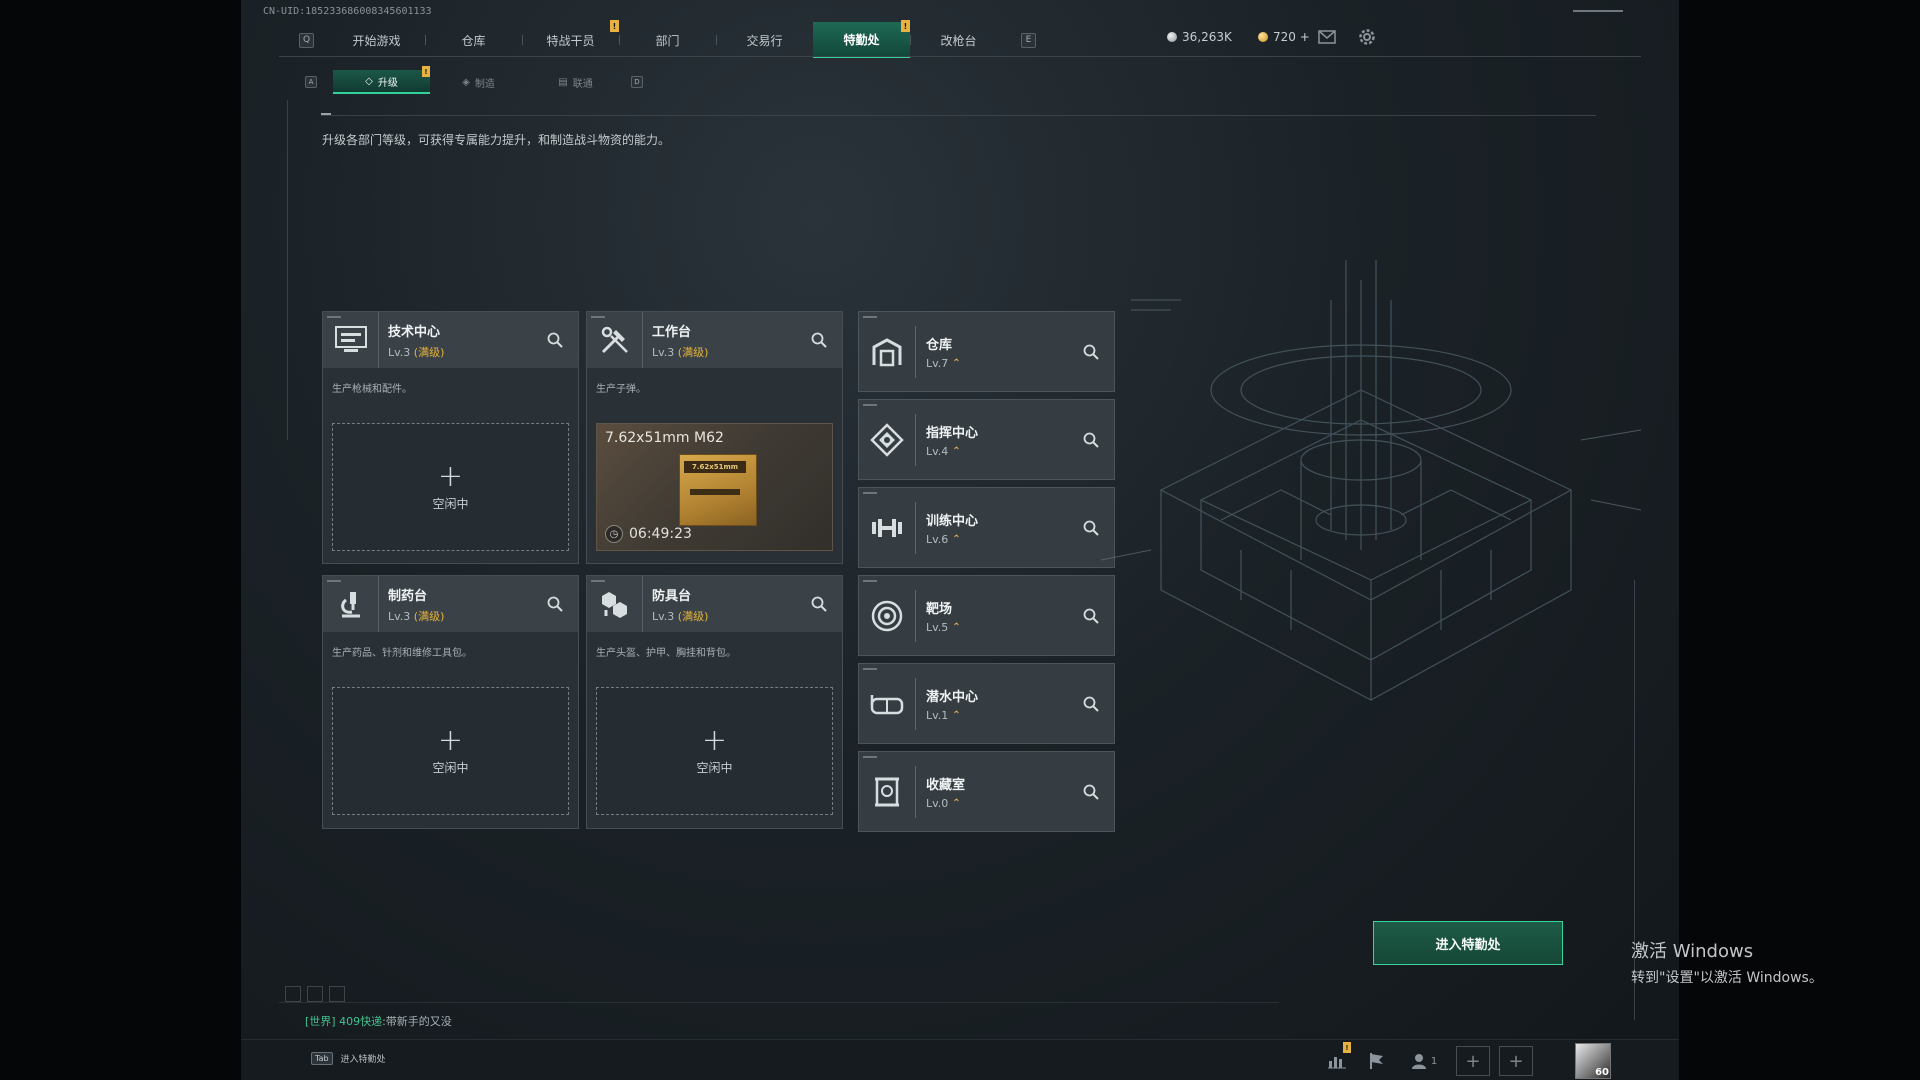 The image size is (1920, 1080). Describe the element at coordinates (1727, 962) in the screenshot. I see `windows-activation-watermark: 激活 Windows 转到"设置"以激活 Windows。` at that location.